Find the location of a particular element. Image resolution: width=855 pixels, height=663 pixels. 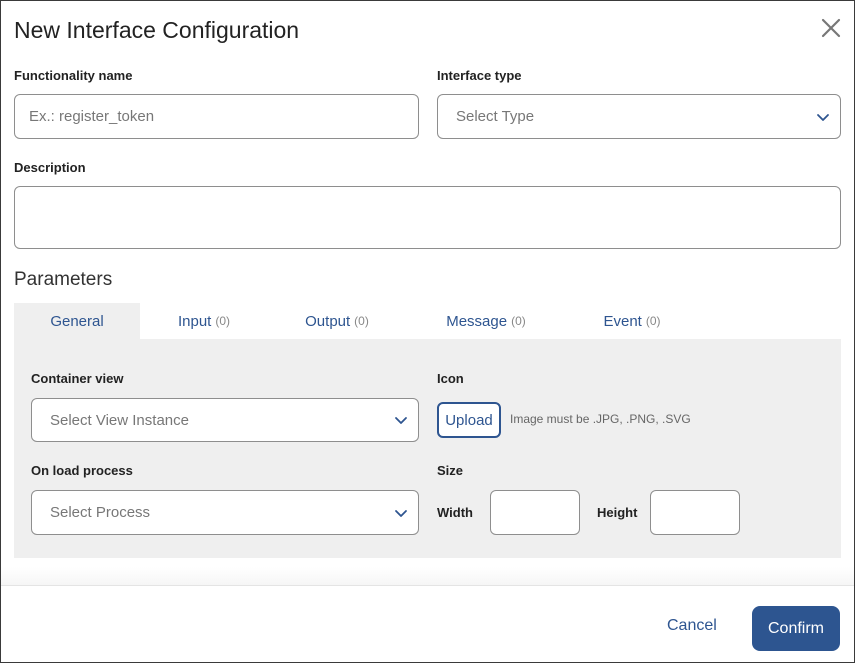

functionality-name-field is located at coordinates (216, 116).